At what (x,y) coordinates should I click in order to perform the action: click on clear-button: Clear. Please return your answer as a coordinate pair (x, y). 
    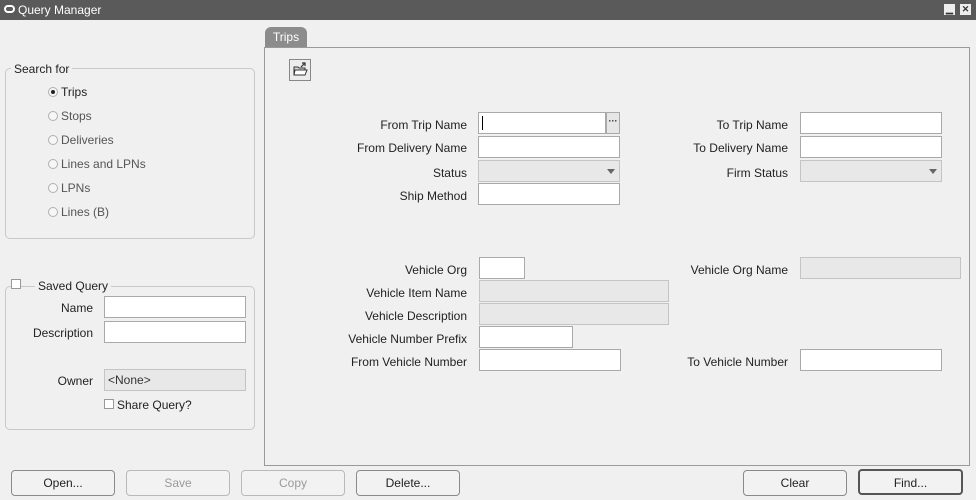
    Looking at the image, I should click on (795, 483).